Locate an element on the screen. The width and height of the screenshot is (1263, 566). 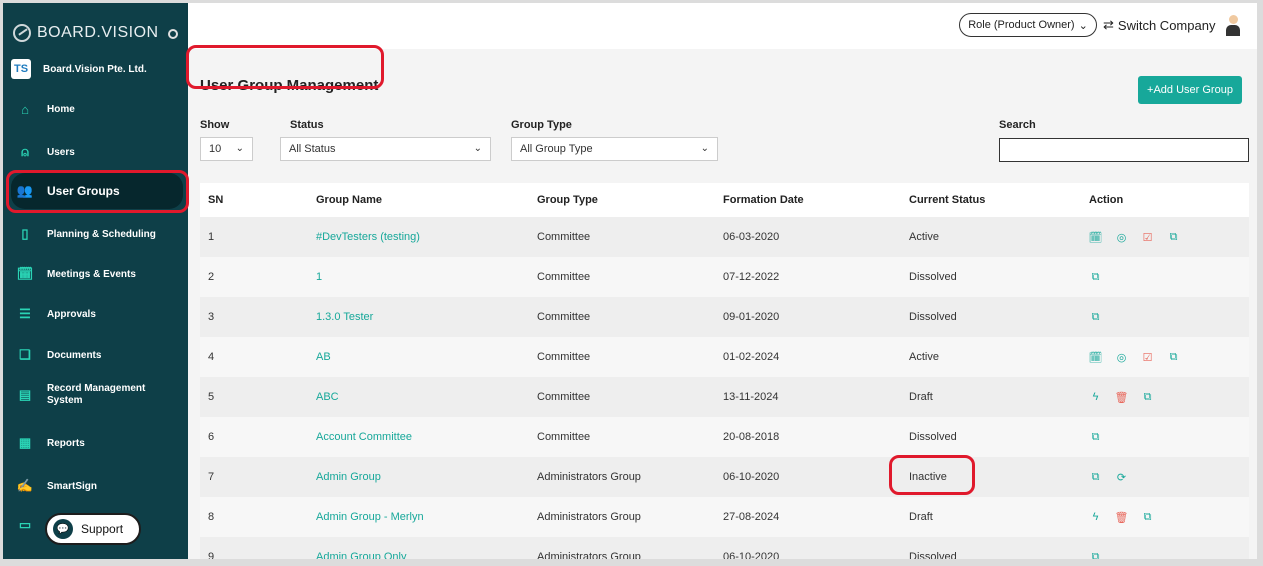
show-select: 10 ⌄ is located at coordinates (226, 149).